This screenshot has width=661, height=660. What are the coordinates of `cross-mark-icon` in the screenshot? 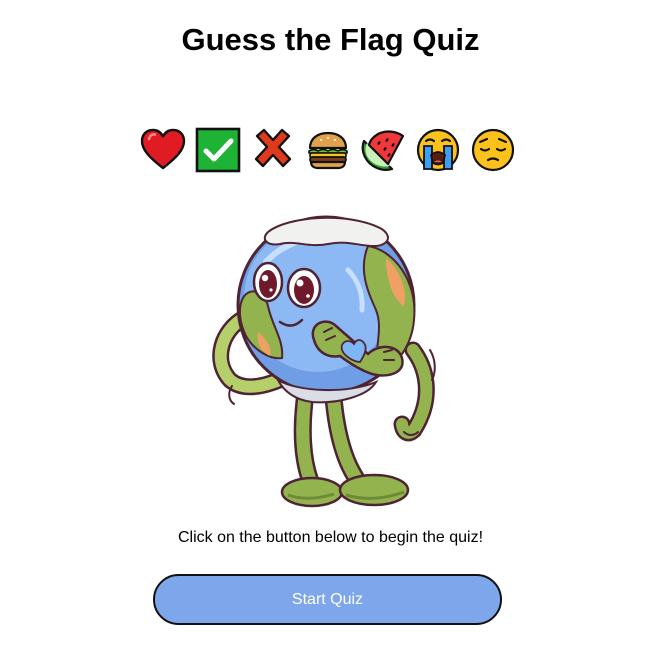 It's located at (273, 148).